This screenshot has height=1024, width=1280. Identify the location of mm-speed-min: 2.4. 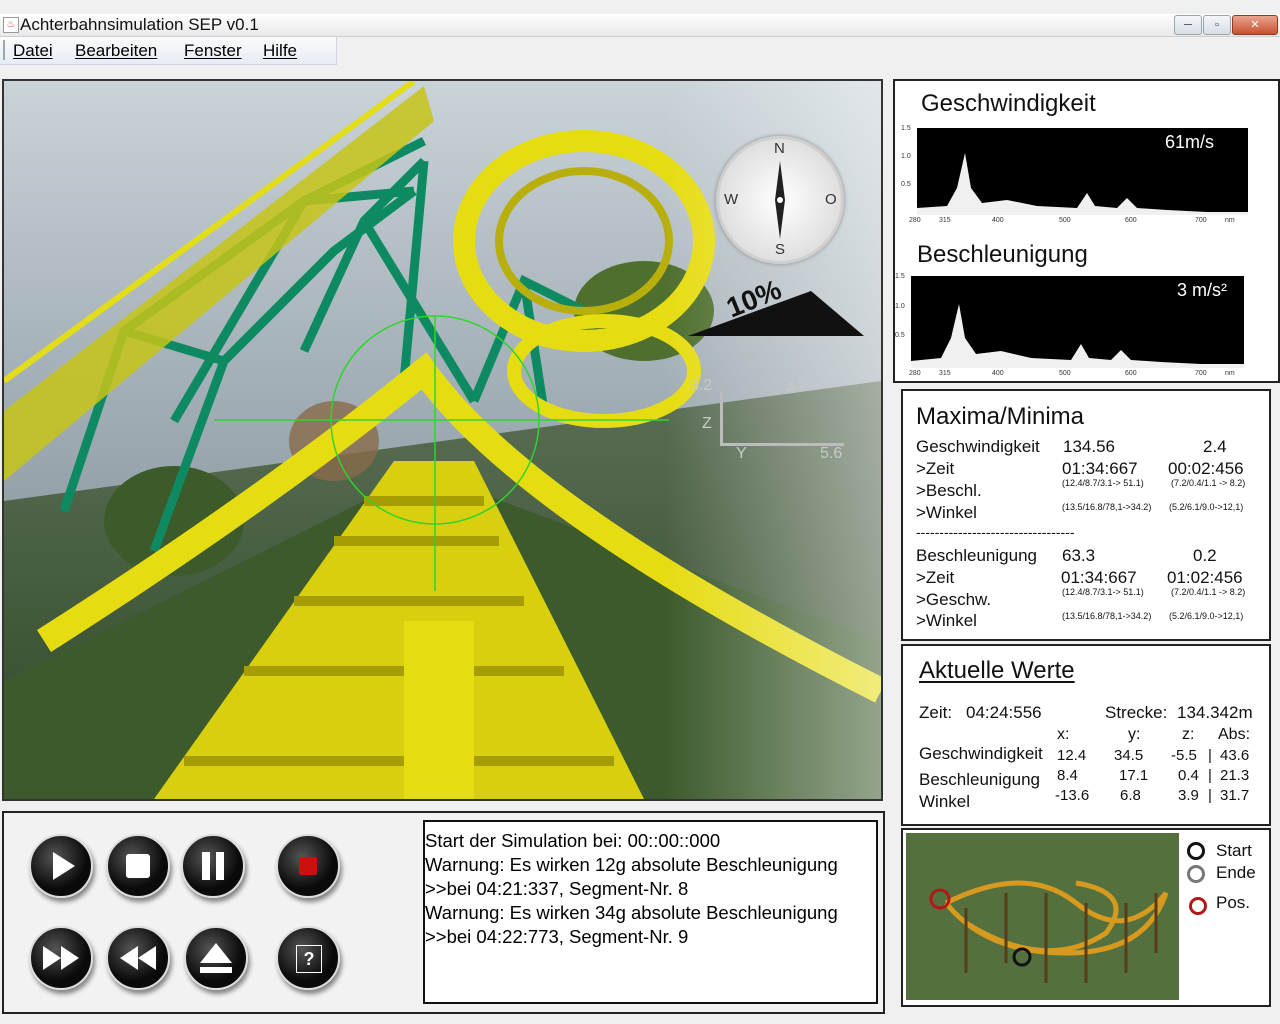
(1215, 446).